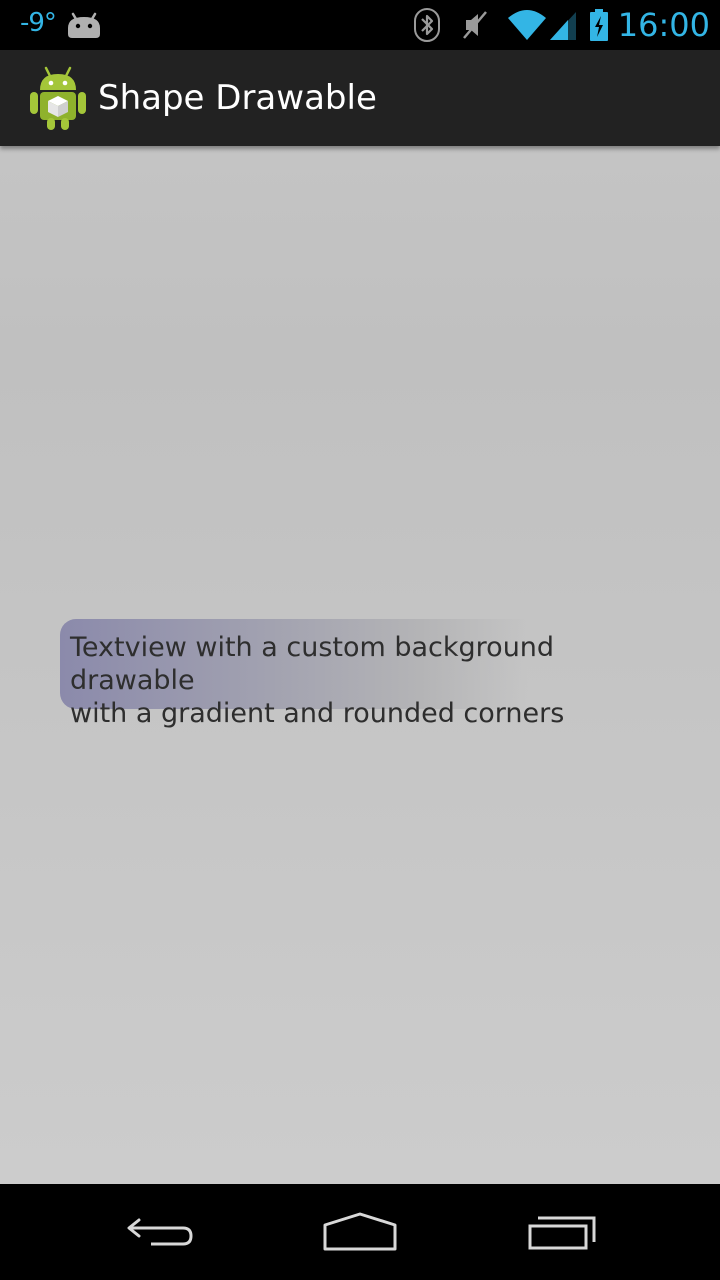 Image resolution: width=720 pixels, height=1280 pixels. I want to click on android-notification-icon, so click(84, 25).